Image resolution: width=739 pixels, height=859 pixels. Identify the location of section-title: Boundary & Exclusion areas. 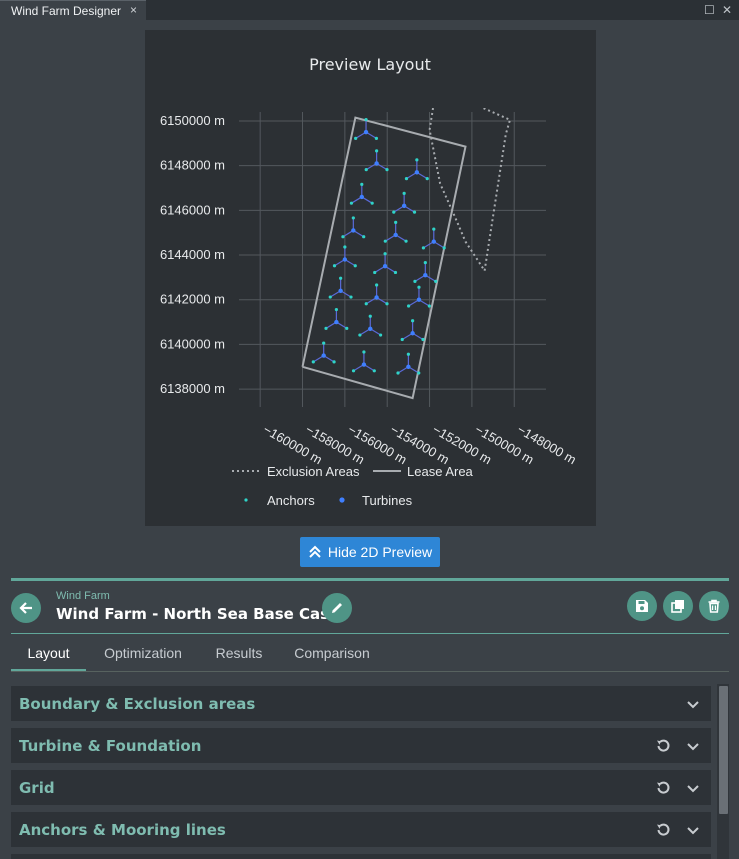
(137, 704).